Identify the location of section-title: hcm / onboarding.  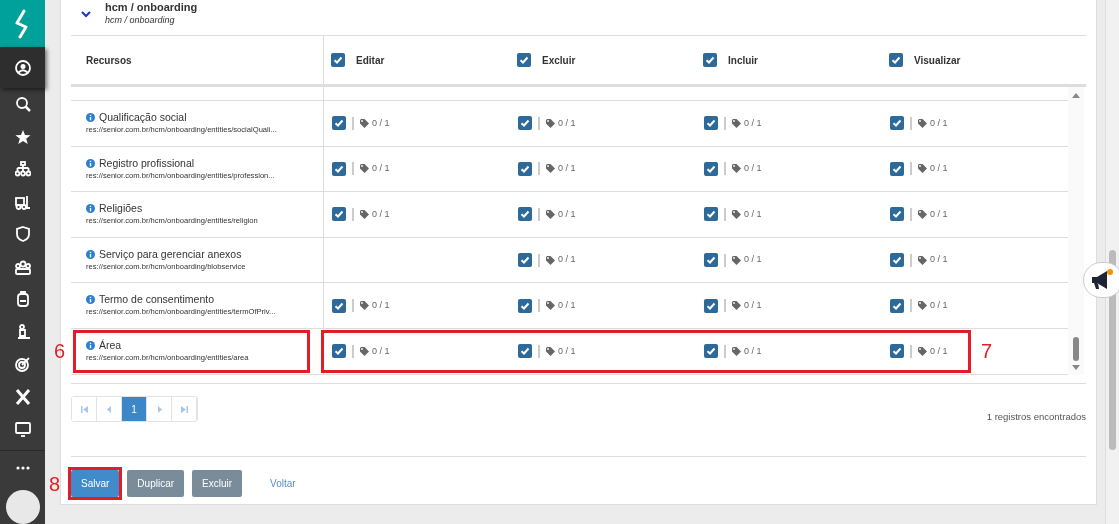
(151, 7).